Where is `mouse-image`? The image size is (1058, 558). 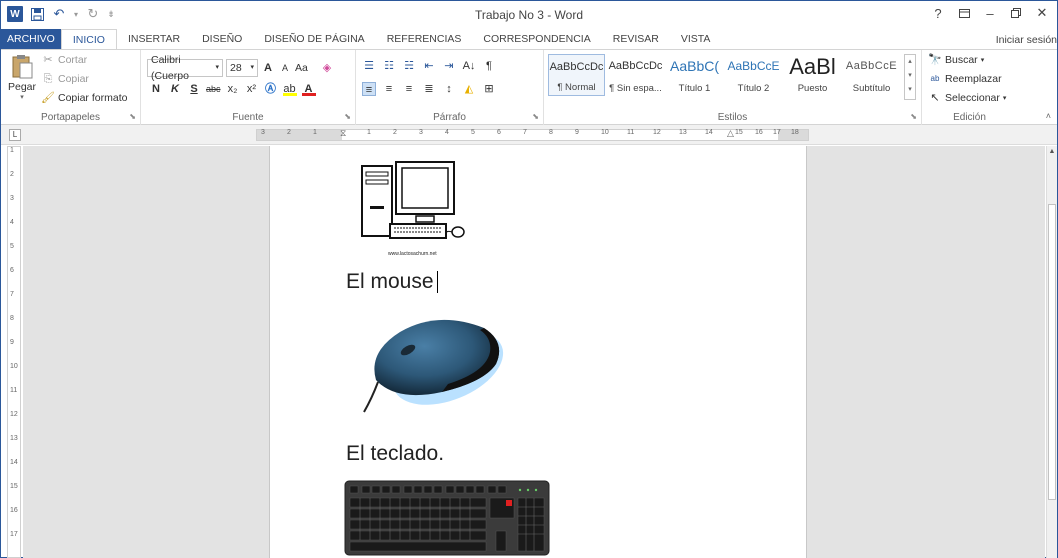 mouse-image is located at coordinates (436, 367).